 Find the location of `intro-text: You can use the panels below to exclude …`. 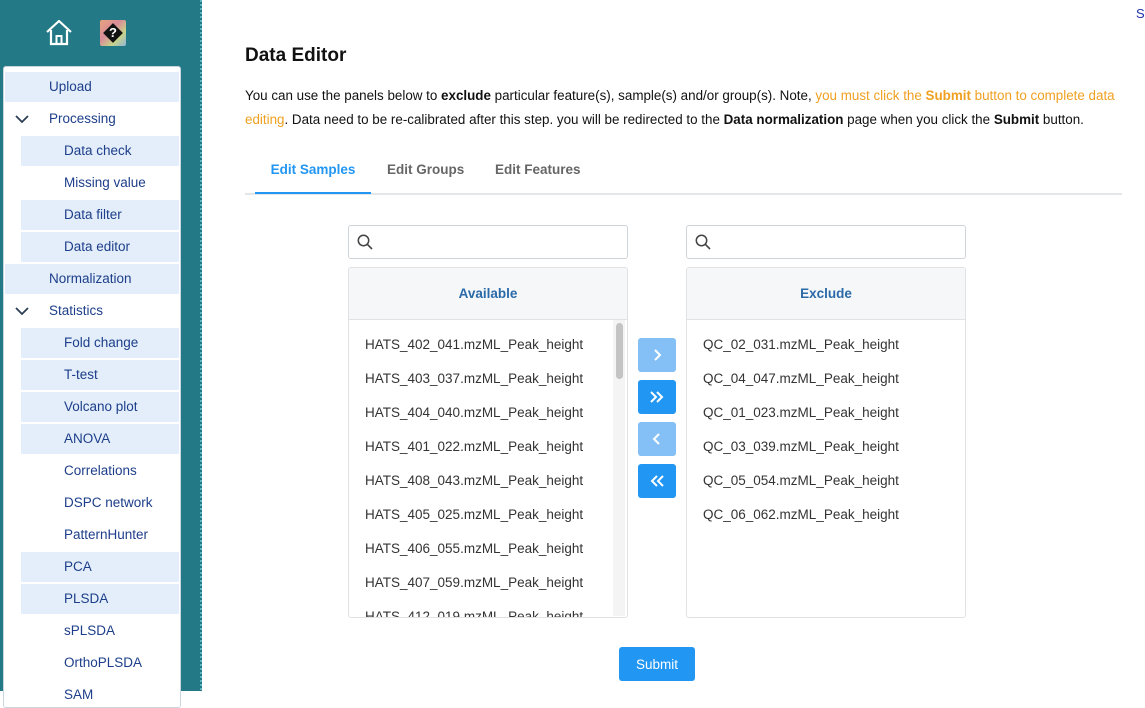

intro-text: You can use the panels below to exclude … is located at coordinates (695, 108).